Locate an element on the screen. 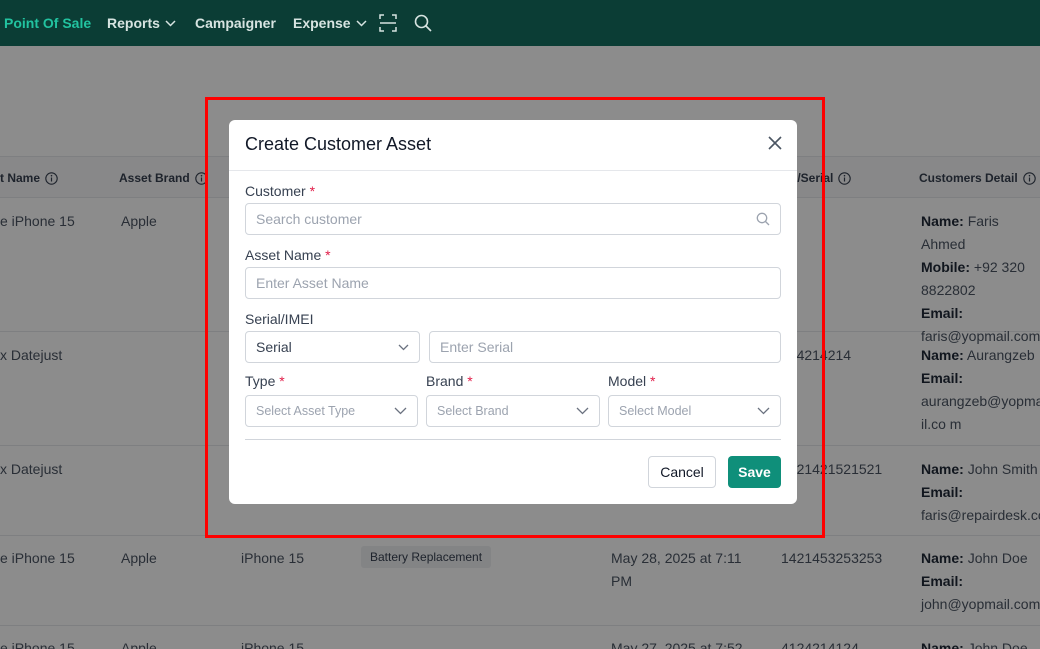  asset-type-select: Select Asset Type is located at coordinates (331, 411).